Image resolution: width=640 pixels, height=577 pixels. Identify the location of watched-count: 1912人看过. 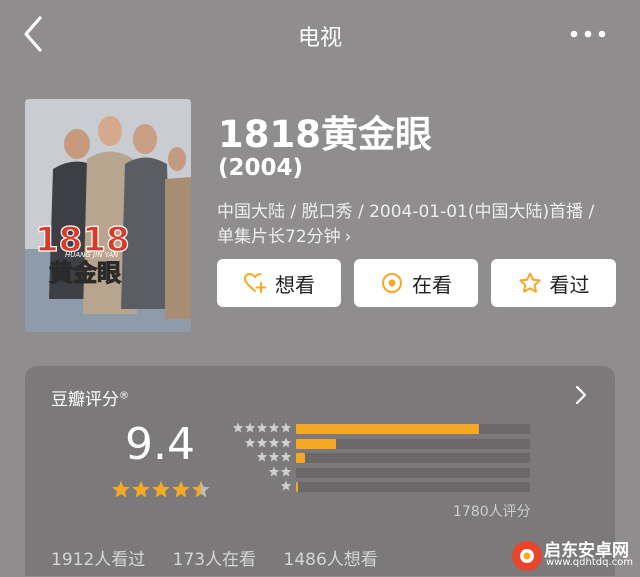
(98, 560).